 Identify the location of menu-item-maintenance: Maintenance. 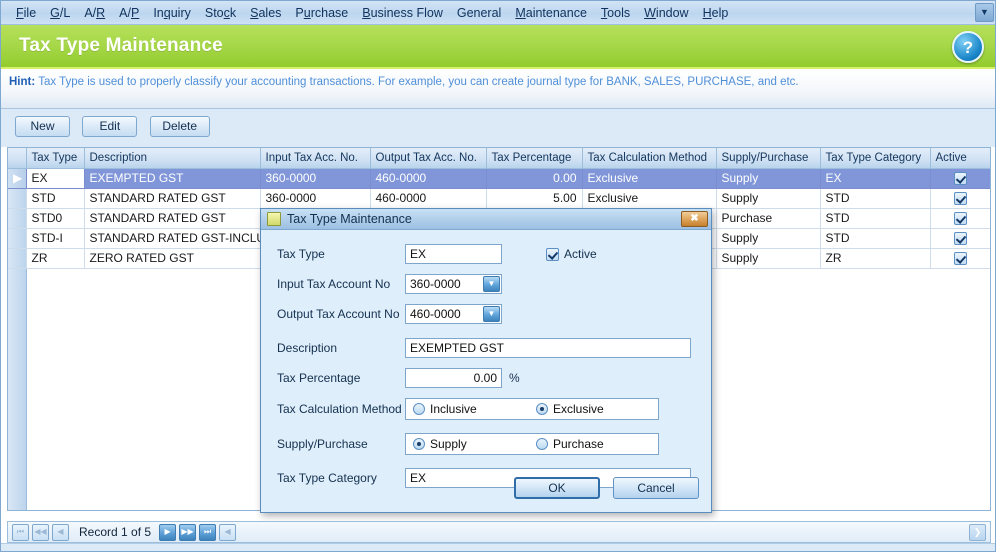
(551, 13).